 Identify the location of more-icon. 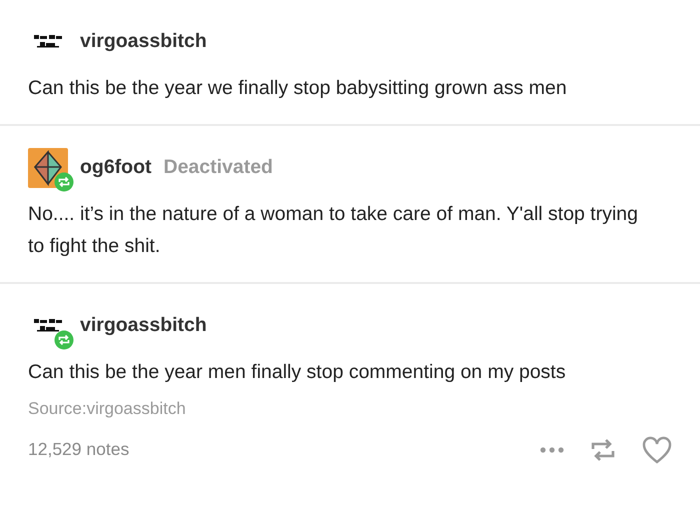
(552, 449).